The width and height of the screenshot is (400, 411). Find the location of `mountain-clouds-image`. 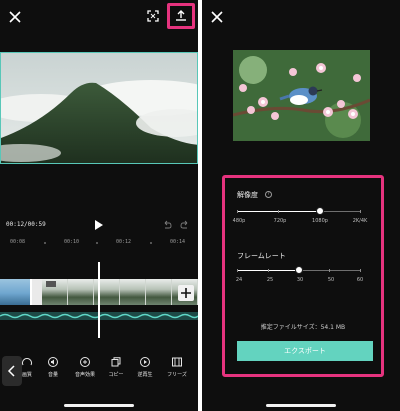

mountain-clouds-image is located at coordinates (99, 108).